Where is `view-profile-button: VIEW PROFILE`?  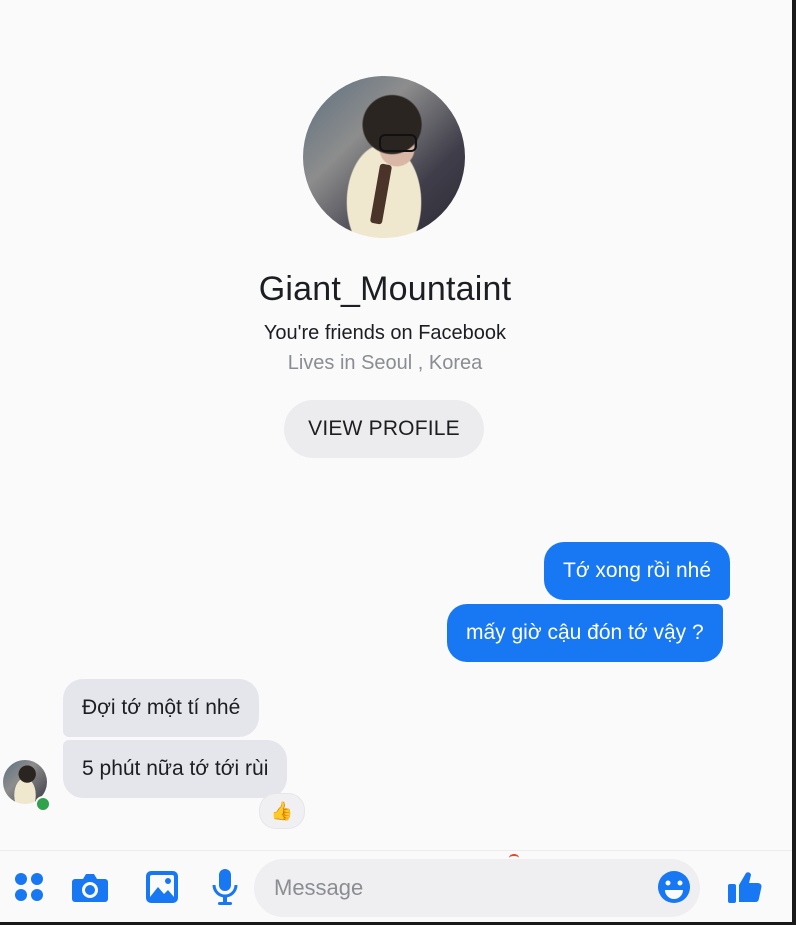 view-profile-button: VIEW PROFILE is located at coordinates (384, 429).